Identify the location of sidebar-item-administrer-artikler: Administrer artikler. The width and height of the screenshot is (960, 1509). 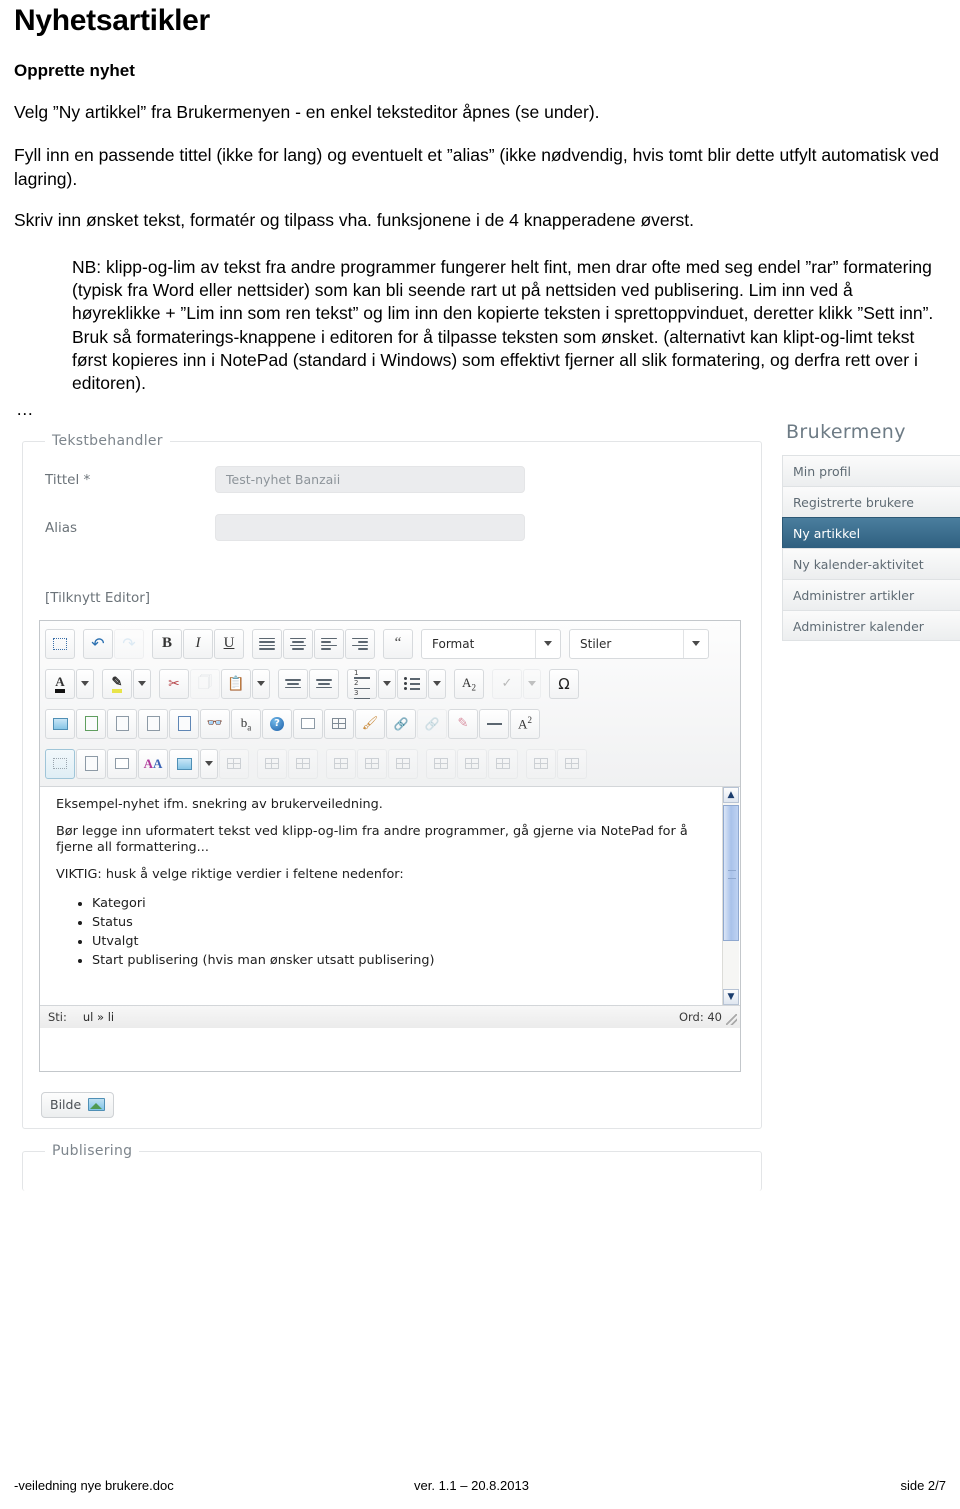
(871, 594).